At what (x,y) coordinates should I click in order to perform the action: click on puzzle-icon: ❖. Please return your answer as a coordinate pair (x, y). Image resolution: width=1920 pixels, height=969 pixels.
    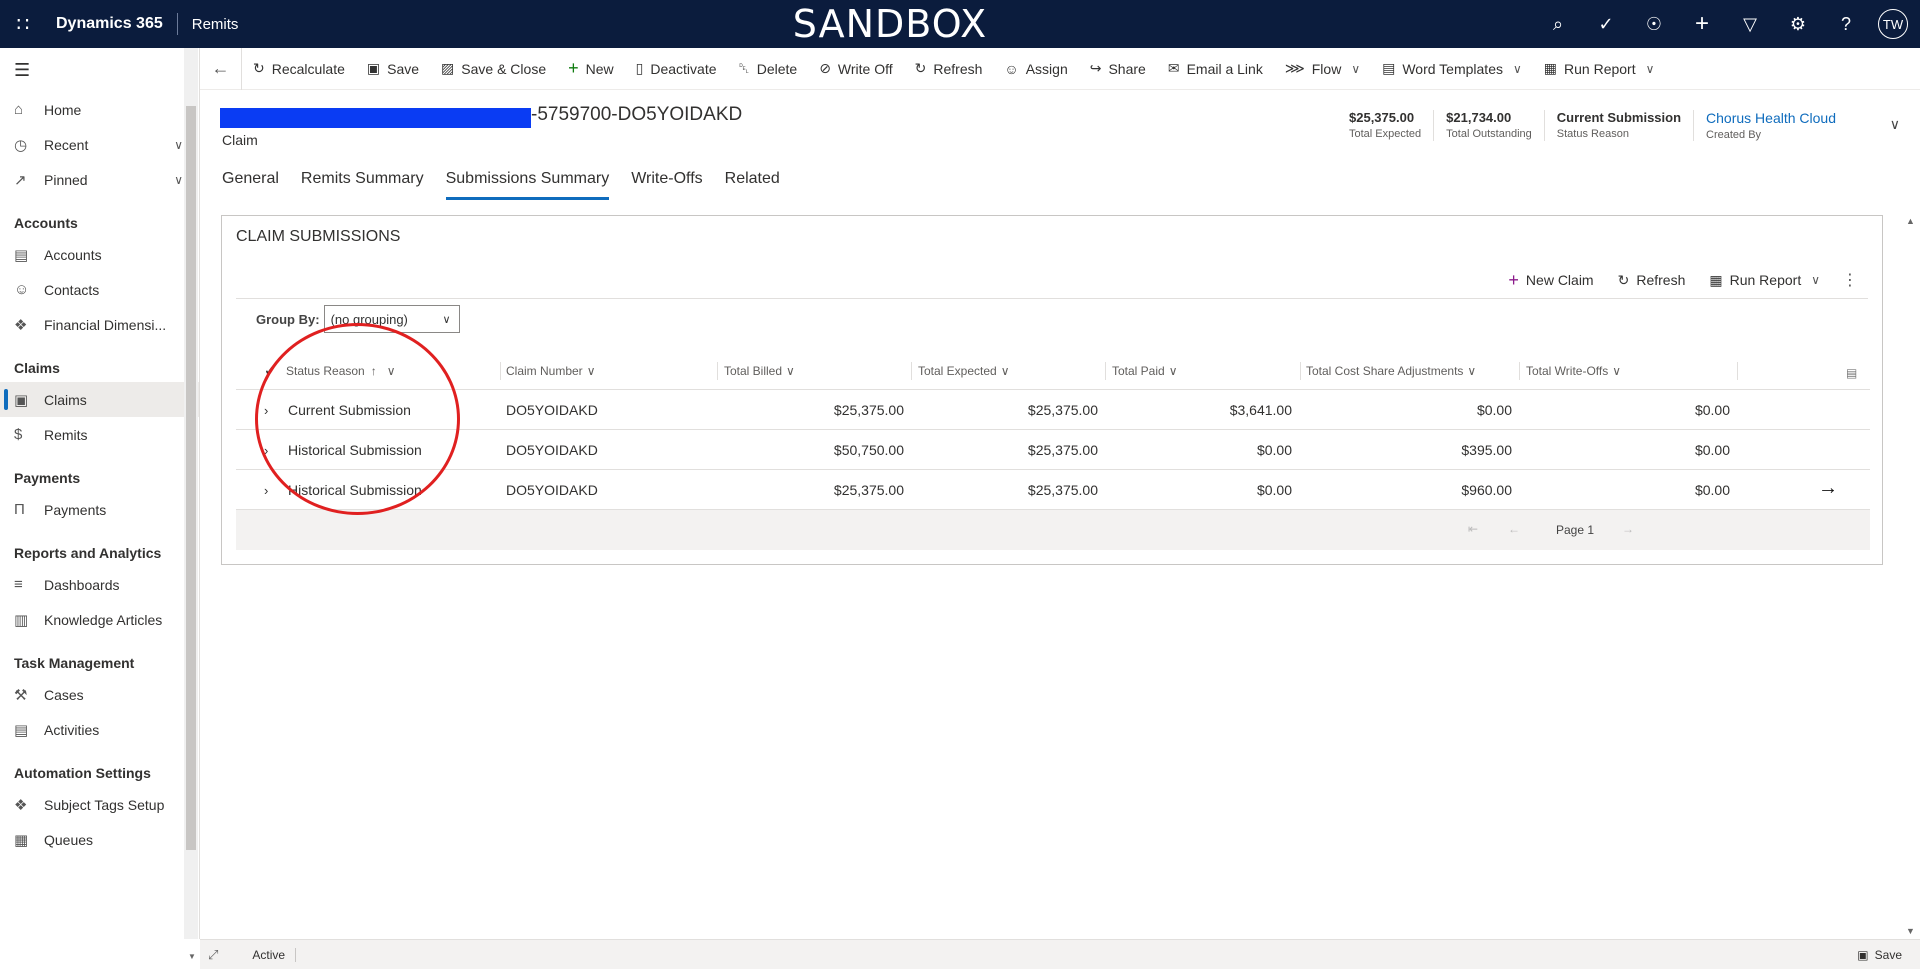
    Looking at the image, I should click on (21, 325).